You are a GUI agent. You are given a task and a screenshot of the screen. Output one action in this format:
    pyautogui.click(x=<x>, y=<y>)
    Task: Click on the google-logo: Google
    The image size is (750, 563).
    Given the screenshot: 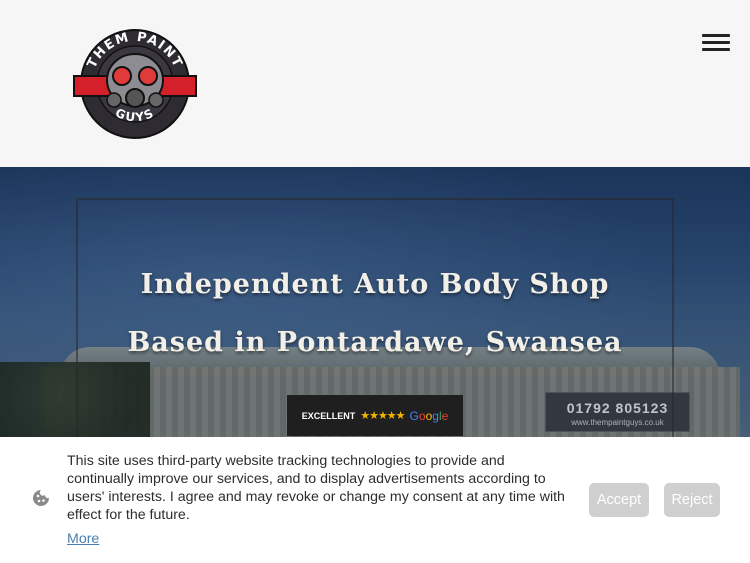 What is the action you would take?
    pyautogui.click(x=429, y=416)
    